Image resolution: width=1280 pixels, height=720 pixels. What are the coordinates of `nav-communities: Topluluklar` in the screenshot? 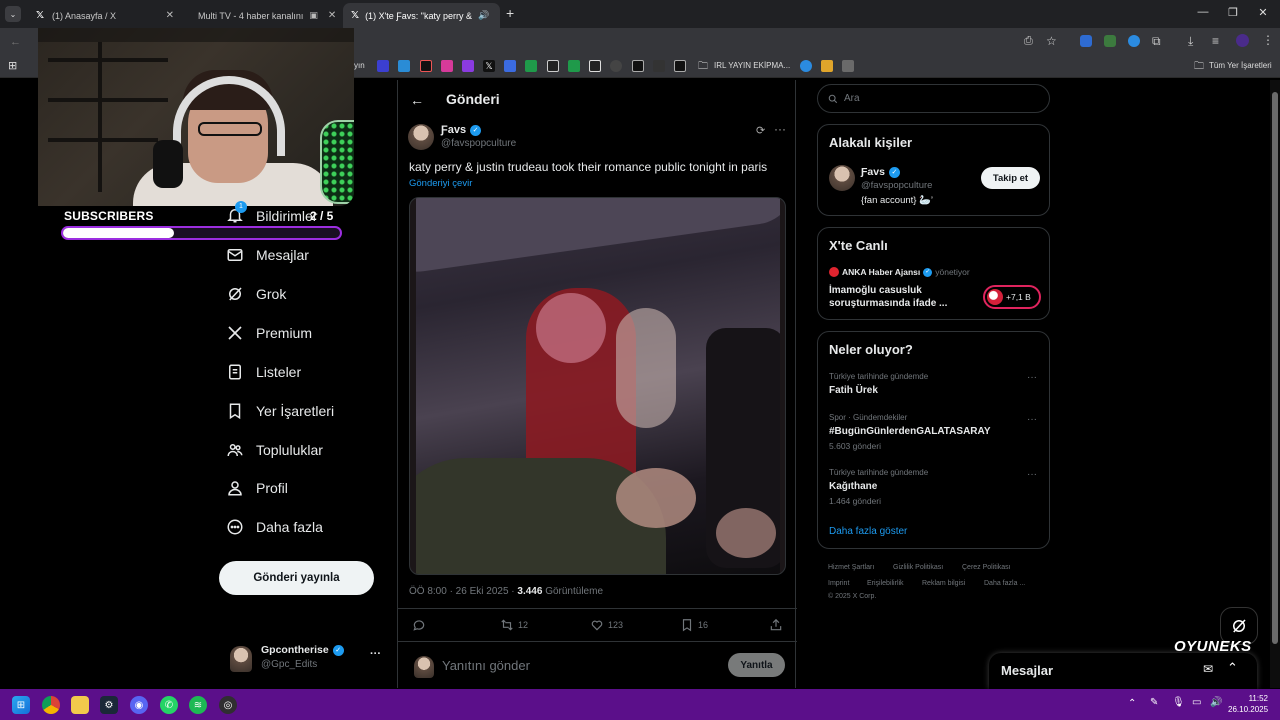 It's located at (274, 450).